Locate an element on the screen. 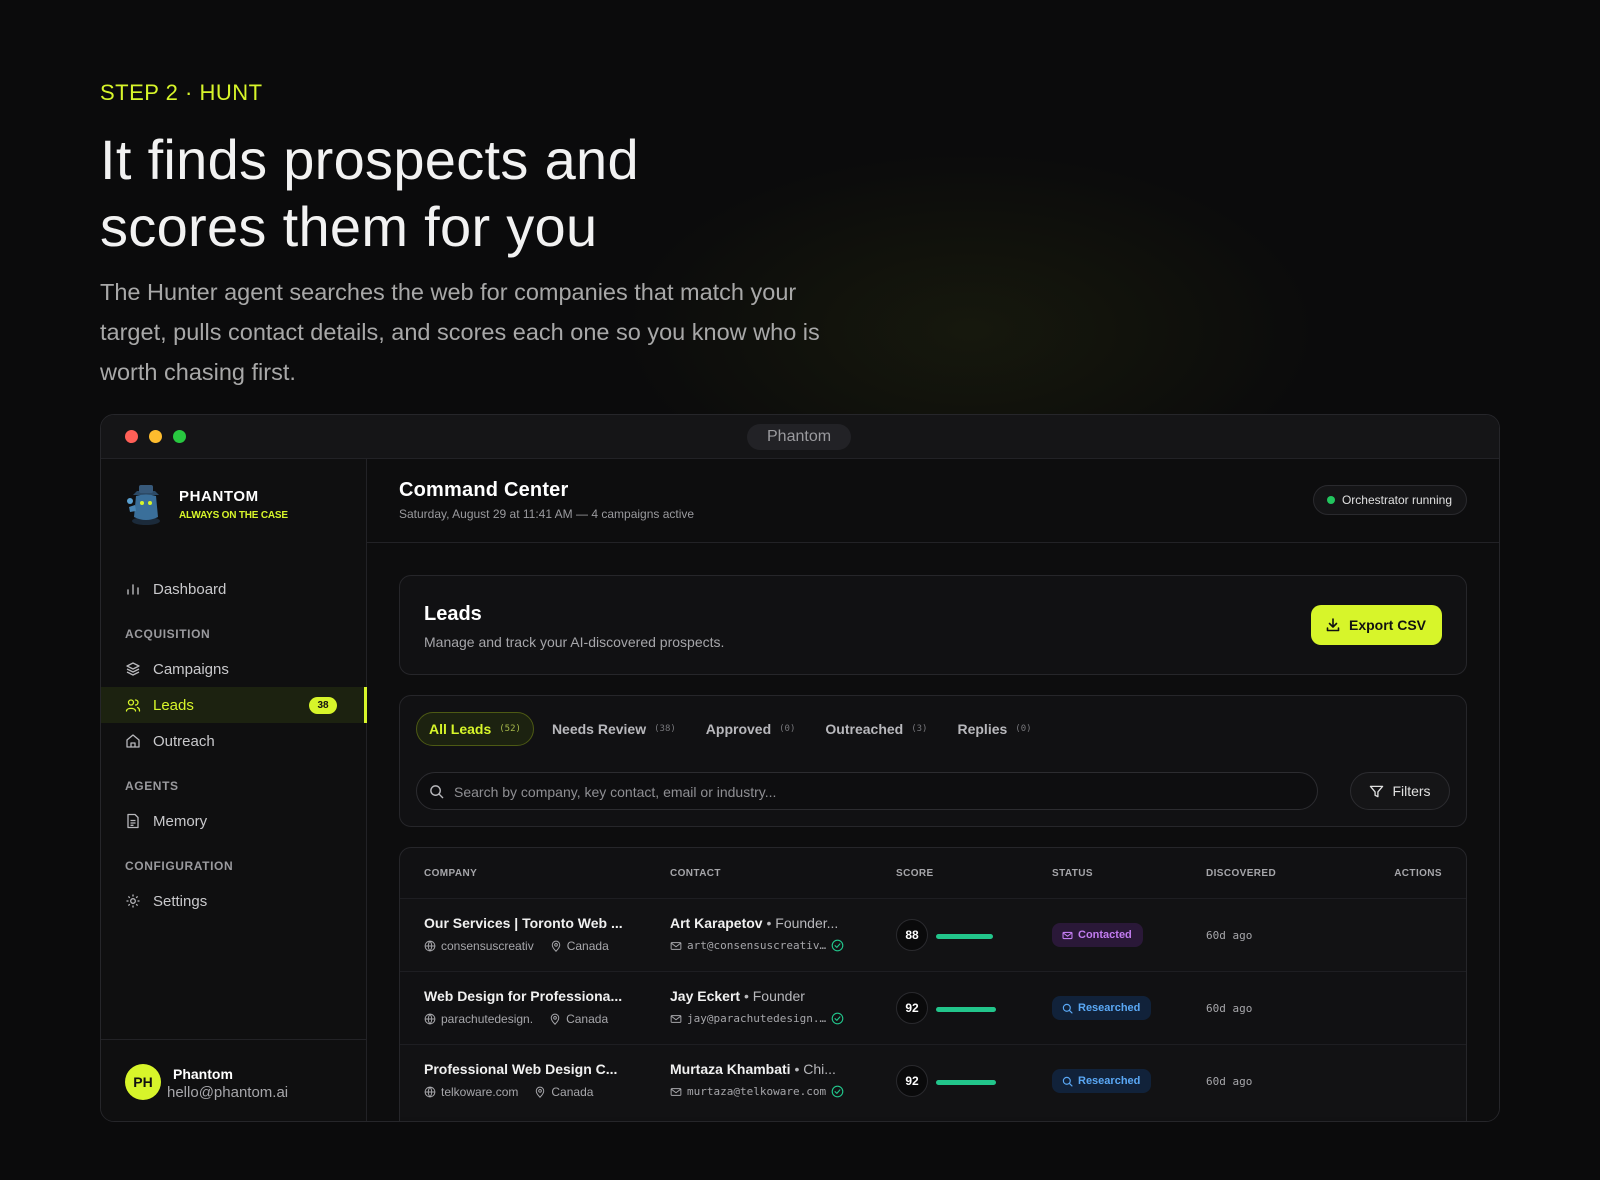 The height and width of the screenshot is (1180, 1600). sidebar-item-label: Settings is located at coordinates (180, 901).